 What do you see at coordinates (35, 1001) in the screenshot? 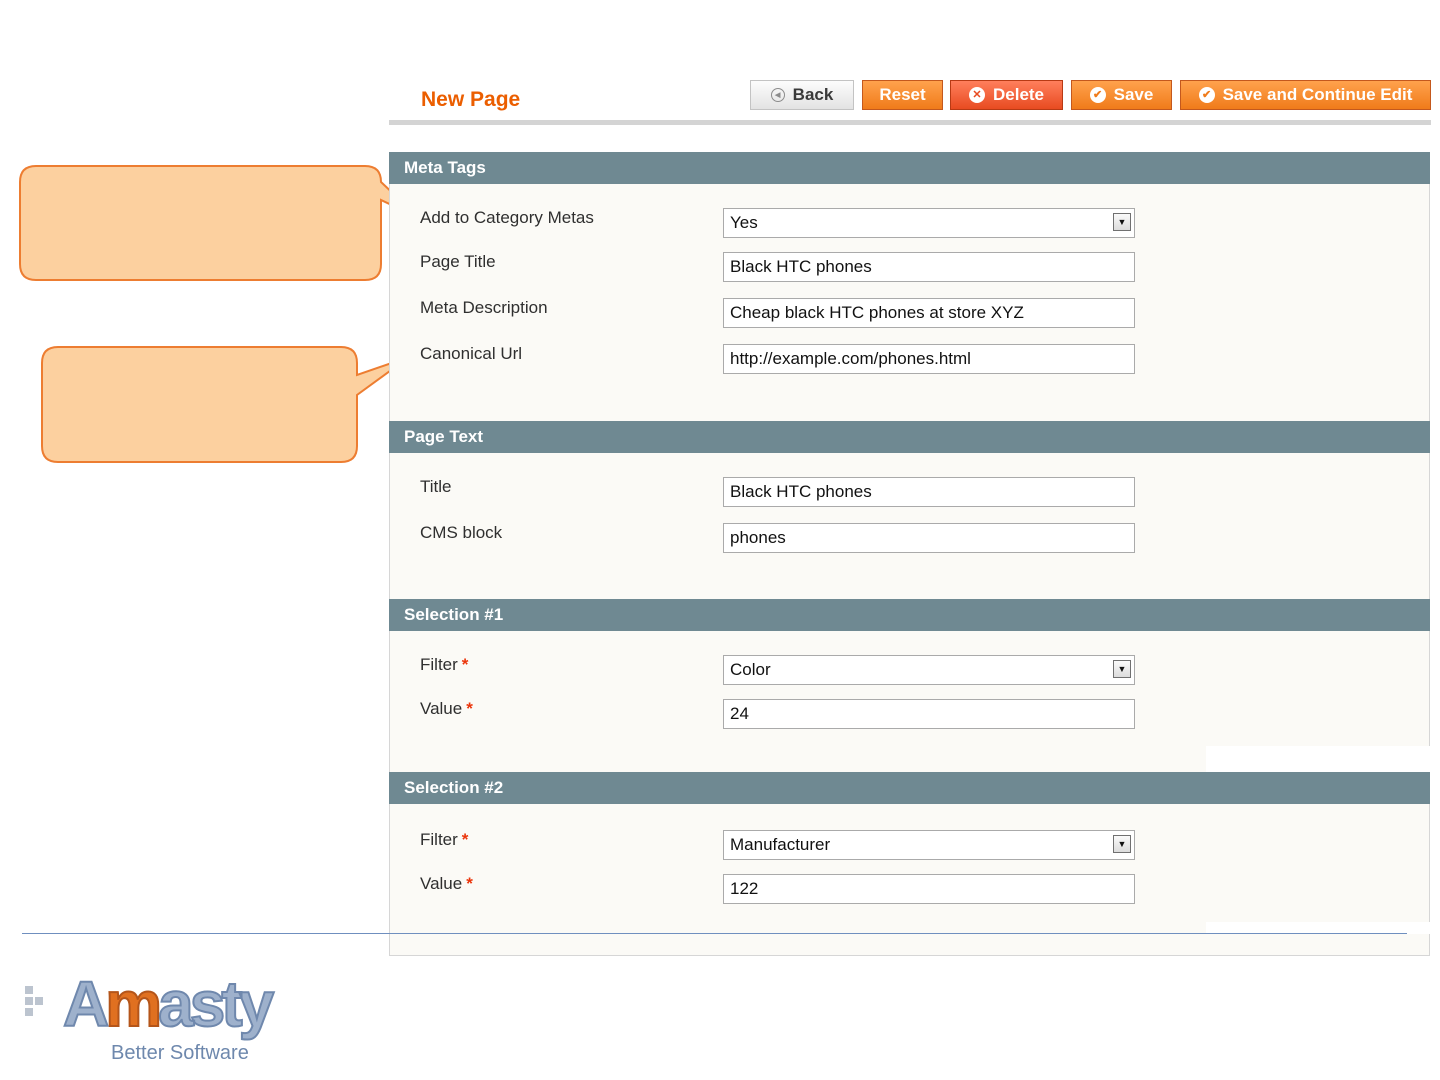
I see `logo-squares-icon` at bounding box center [35, 1001].